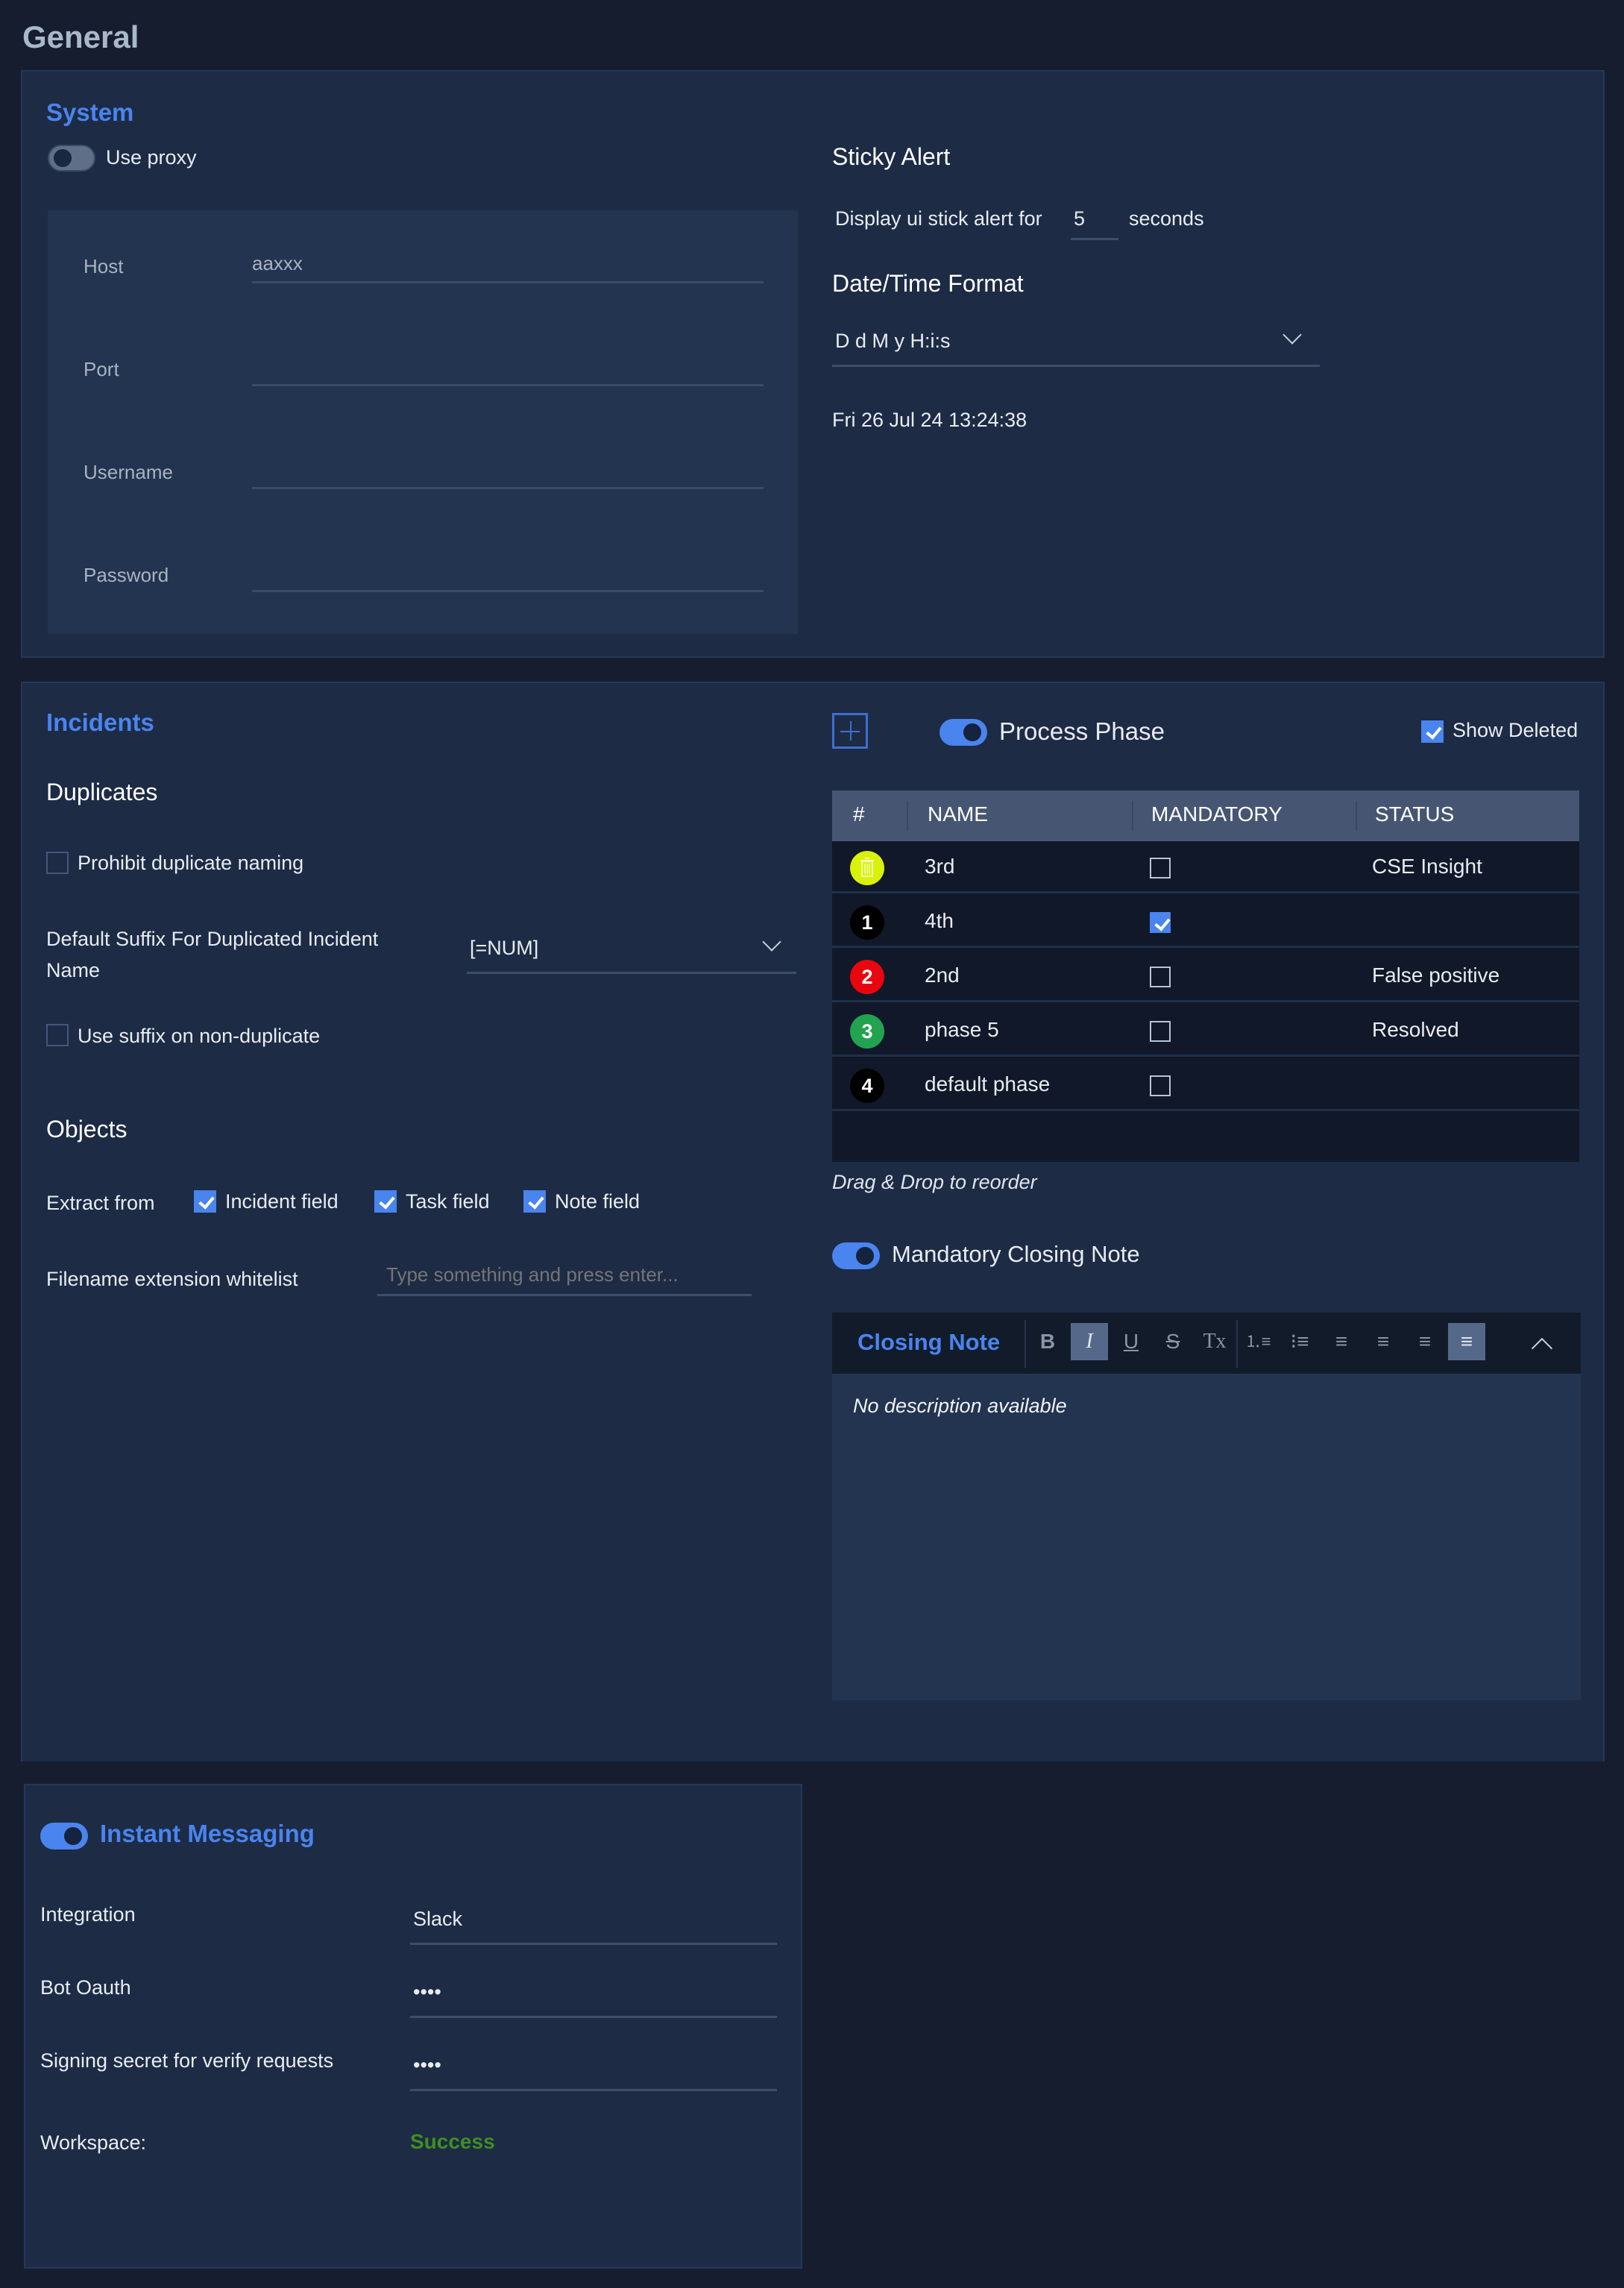 The width and height of the screenshot is (1624, 2288). I want to click on prohibit-duplicate-checkbox, so click(57, 863).